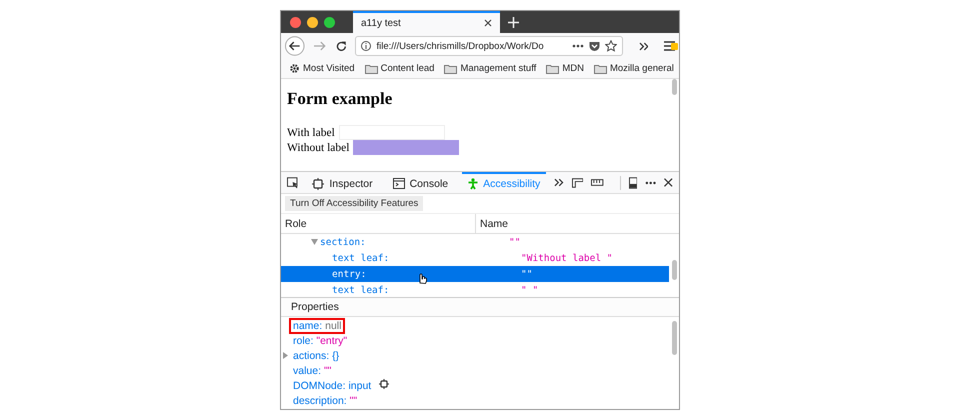  I want to click on url-text: file:///Users/chrismills/Dropbox/Work/Do, so click(460, 46).